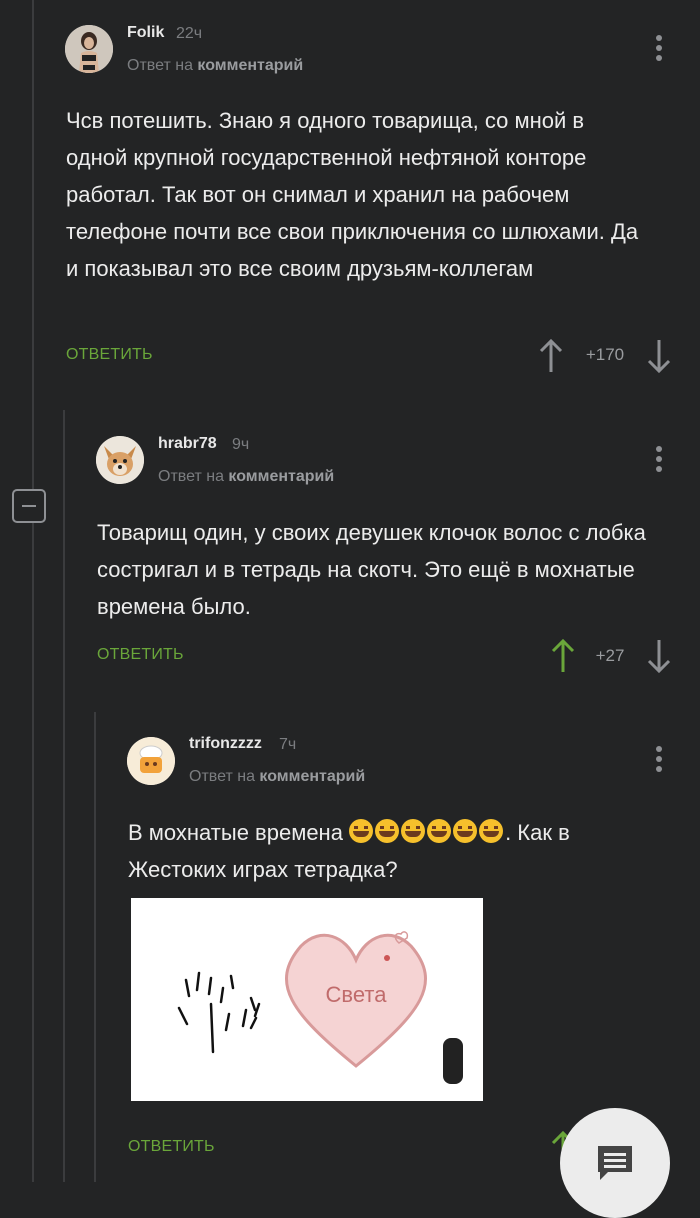  I want to click on comment-score: +170, so click(605, 354).